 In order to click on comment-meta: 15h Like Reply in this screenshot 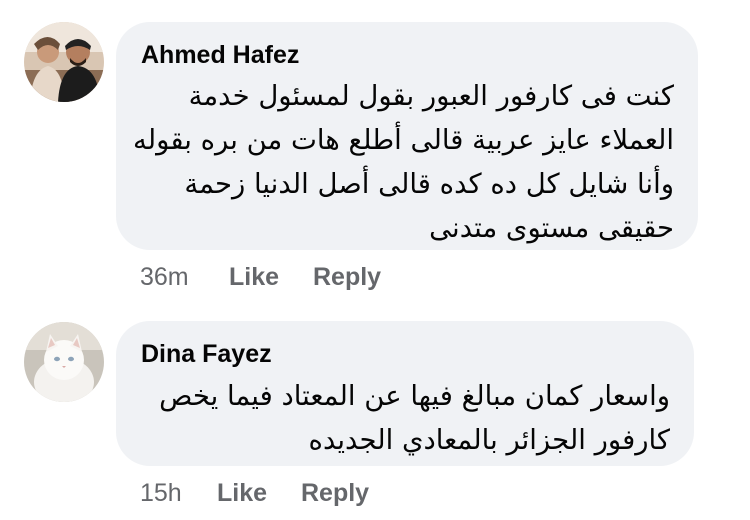, I will do `click(290, 494)`.